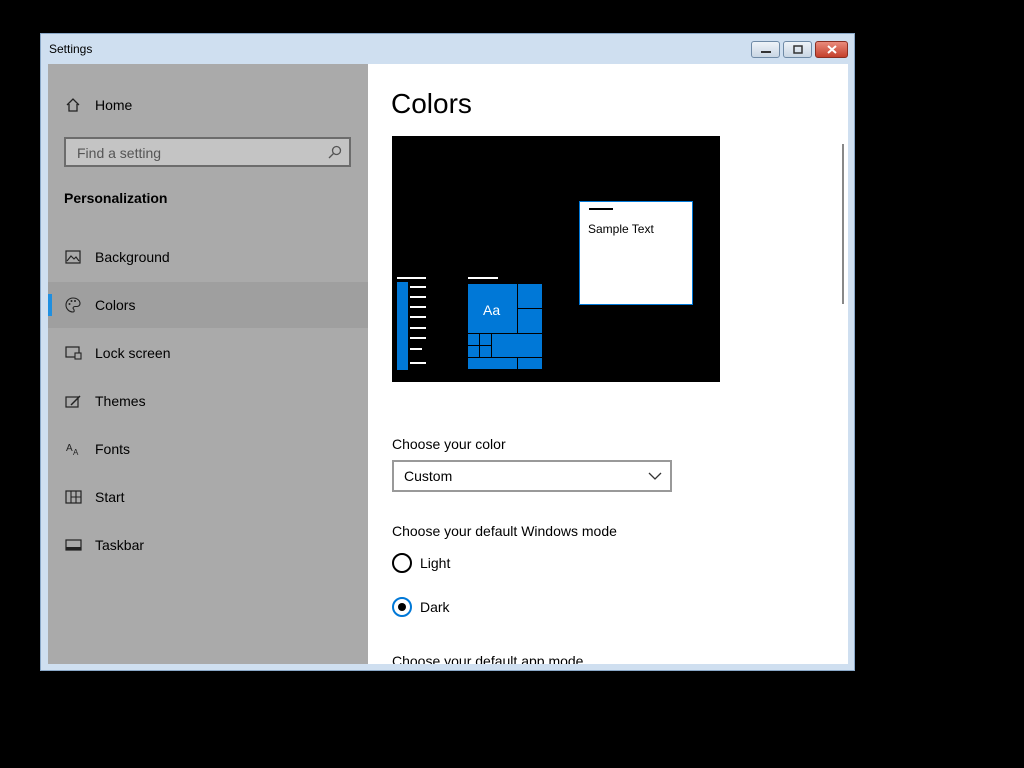 This screenshot has width=1024, height=768. What do you see at coordinates (435, 563) in the screenshot?
I see `radio-light-label: Light` at bounding box center [435, 563].